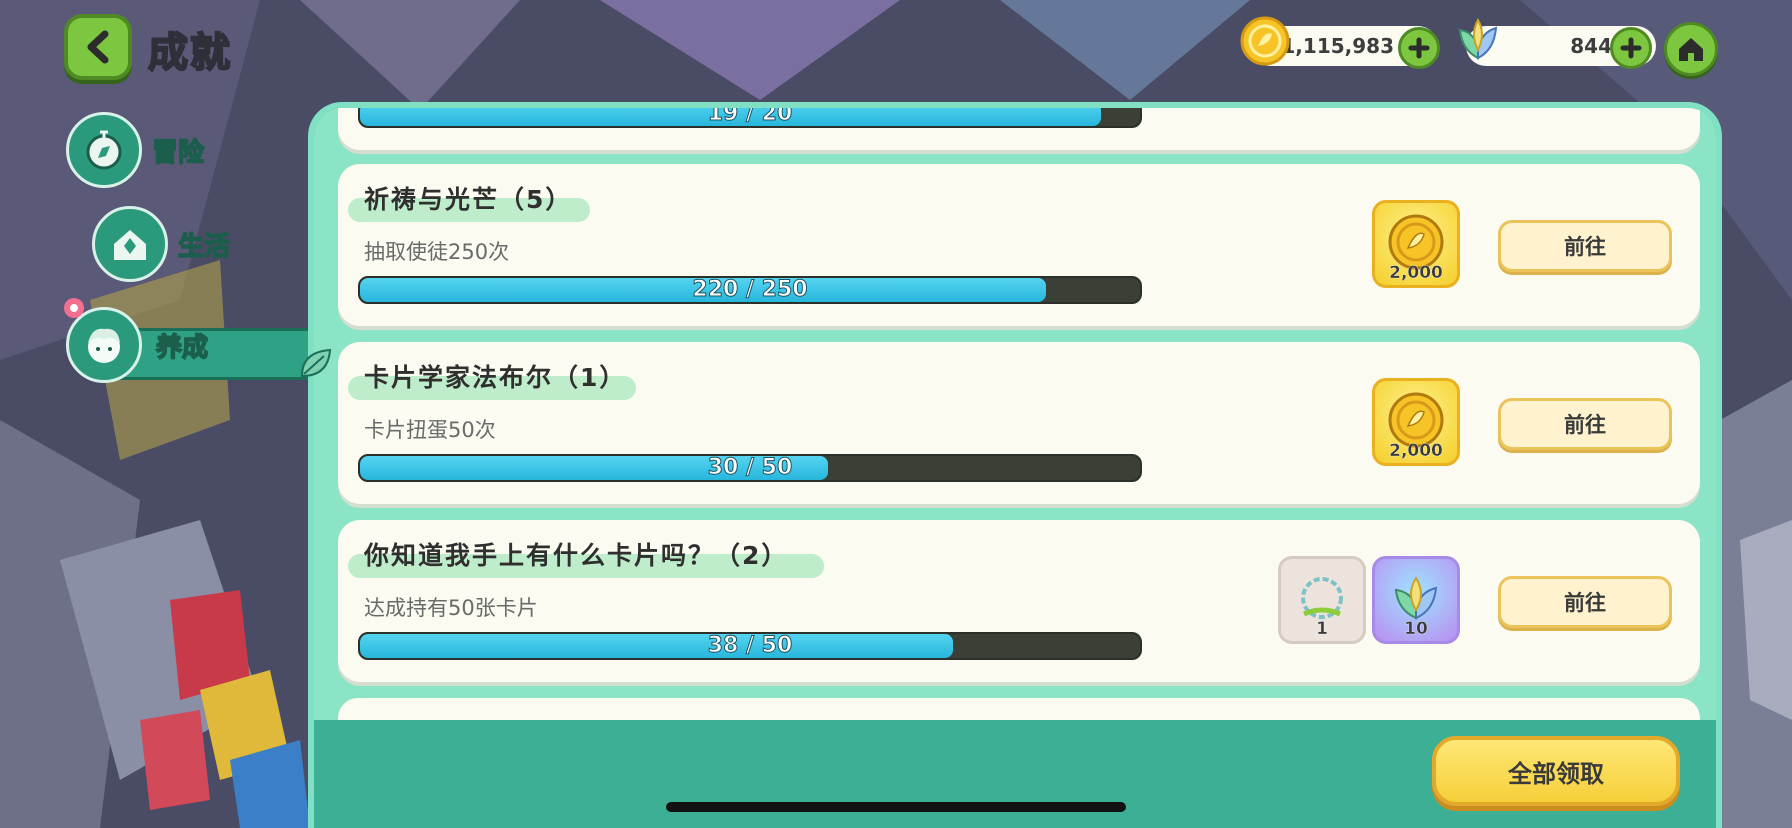 The height and width of the screenshot is (828, 1792). What do you see at coordinates (896, 807) in the screenshot?
I see `home-indicator` at bounding box center [896, 807].